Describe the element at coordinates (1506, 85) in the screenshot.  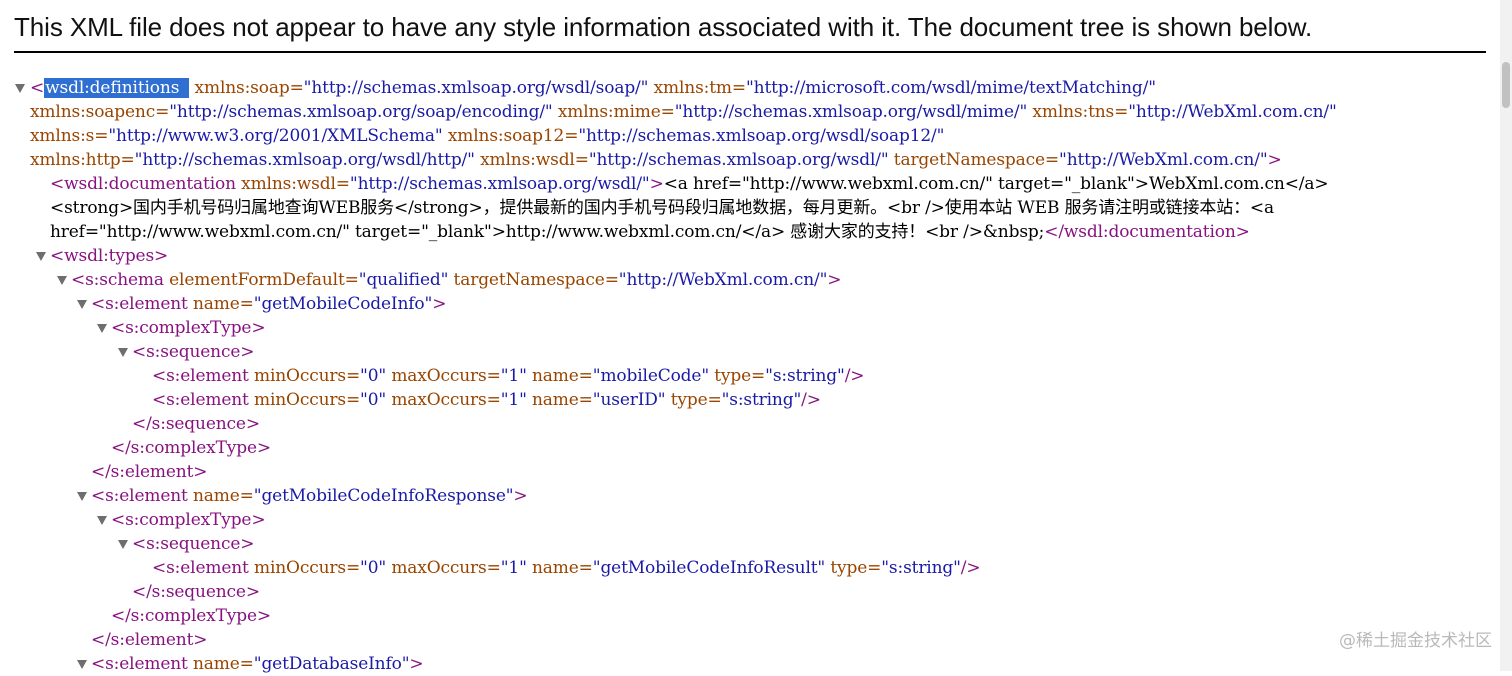
I see `scrollbar-thumb` at that location.